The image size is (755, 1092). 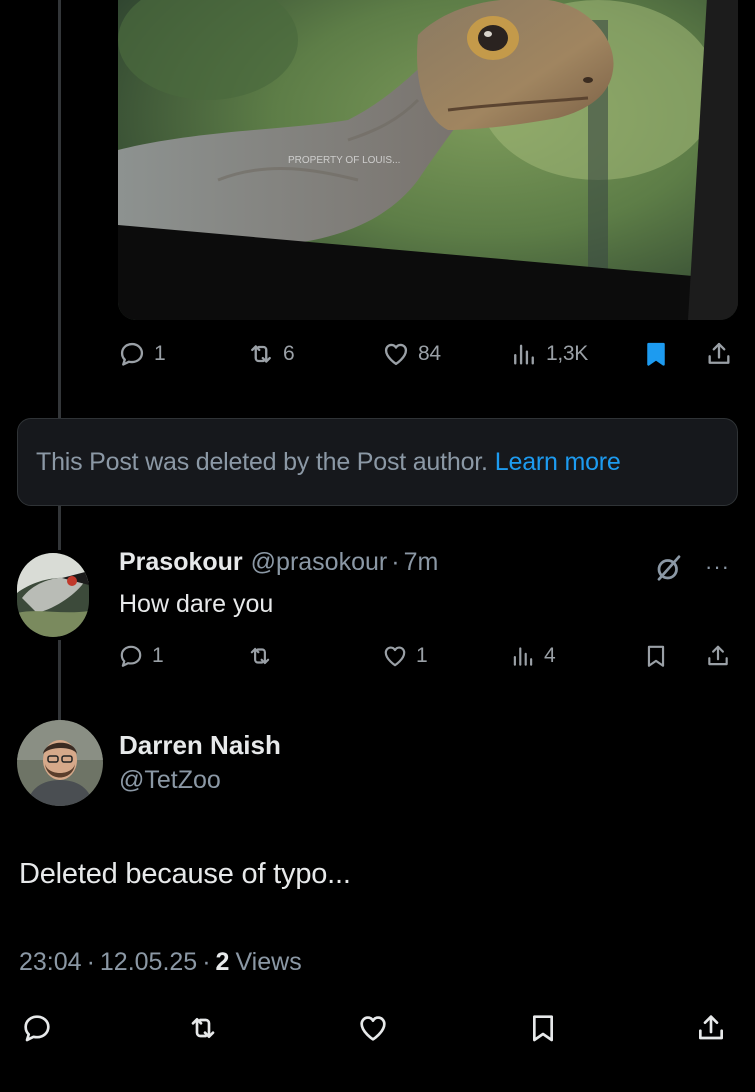 I want to click on reply-views-button: 4, so click(x=533, y=656).